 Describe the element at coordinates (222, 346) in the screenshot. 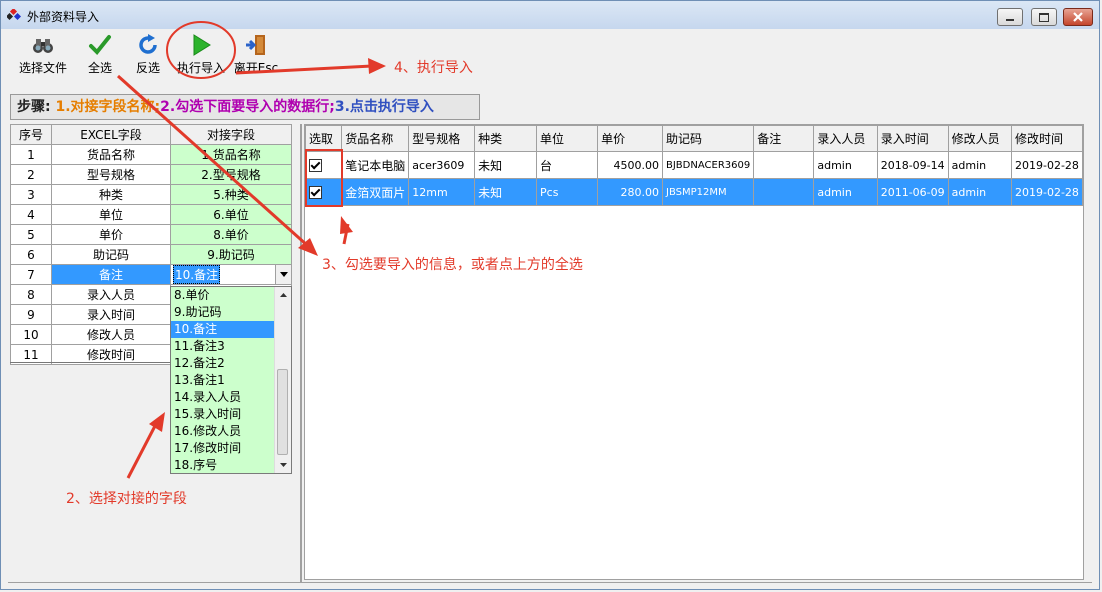

I see `dropdown-option: 11.备注3` at that location.